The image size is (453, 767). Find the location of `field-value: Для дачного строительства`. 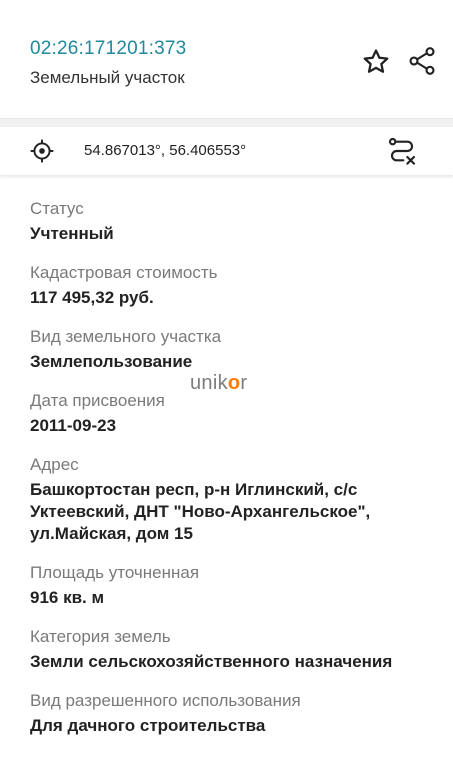

field-value: Для дачного строительства is located at coordinates (148, 725).